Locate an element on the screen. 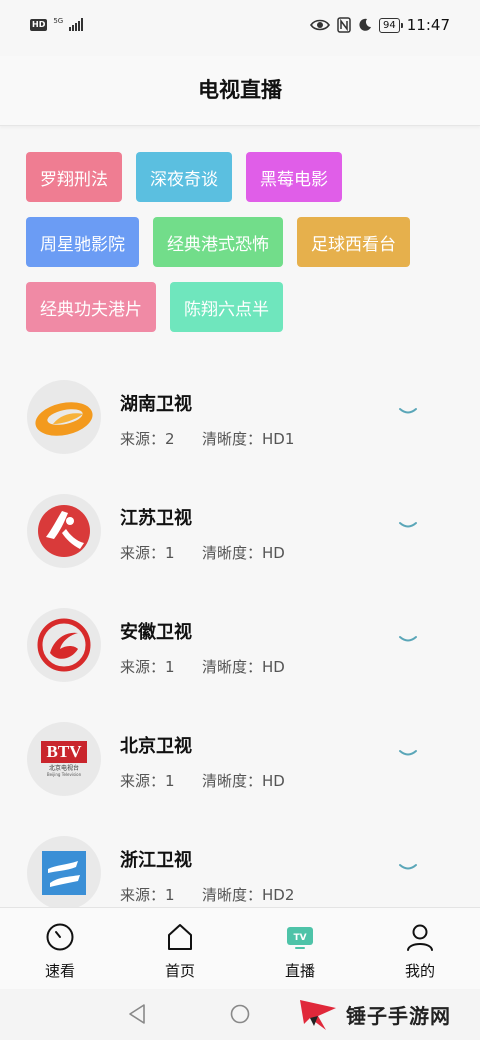  zhejiang-tv-logo is located at coordinates (64, 873).